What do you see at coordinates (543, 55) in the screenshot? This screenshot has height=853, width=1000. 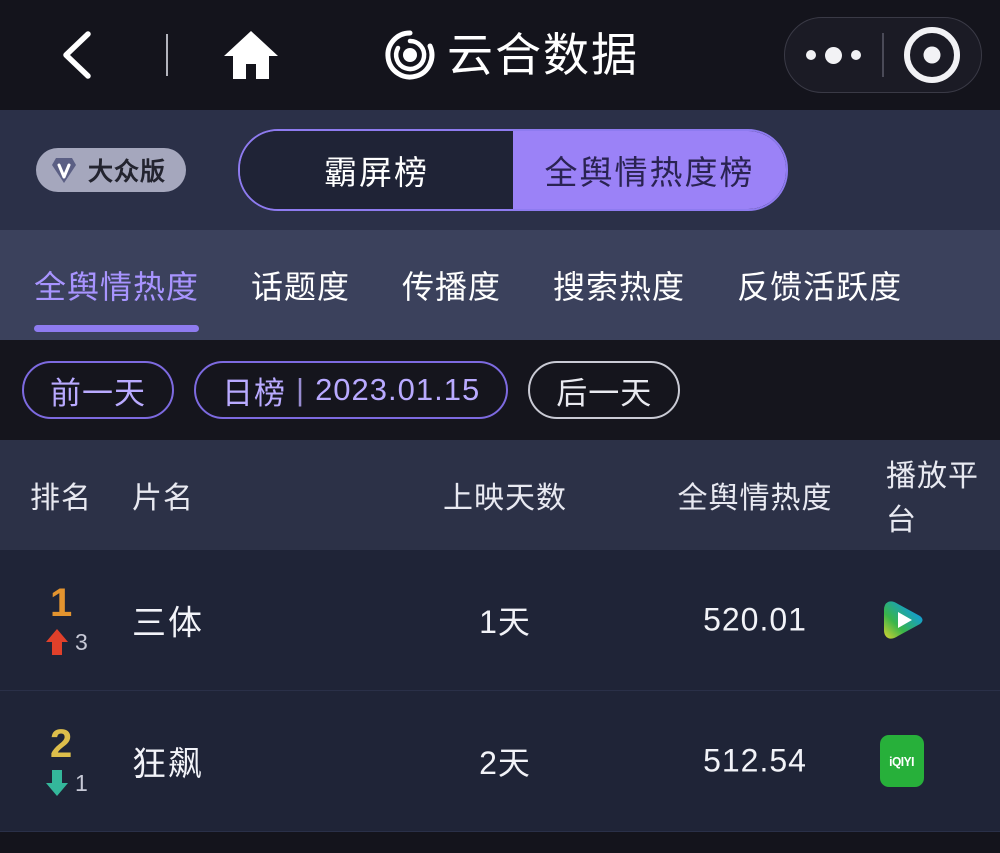 I see `page-title: 云合数据` at bounding box center [543, 55].